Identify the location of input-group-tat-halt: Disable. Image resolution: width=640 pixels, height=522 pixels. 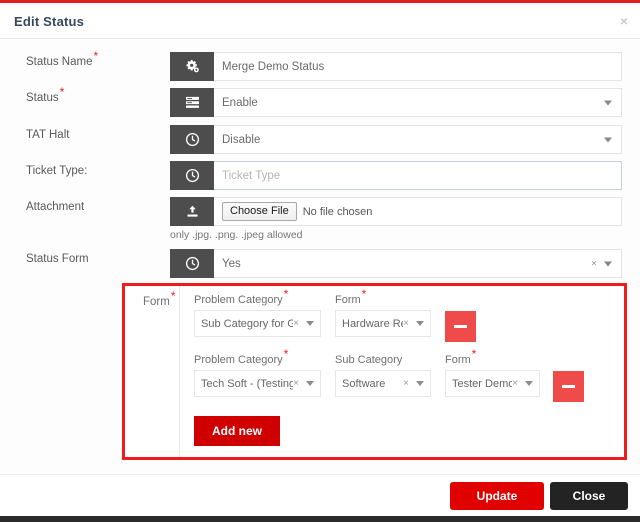
(396, 139).